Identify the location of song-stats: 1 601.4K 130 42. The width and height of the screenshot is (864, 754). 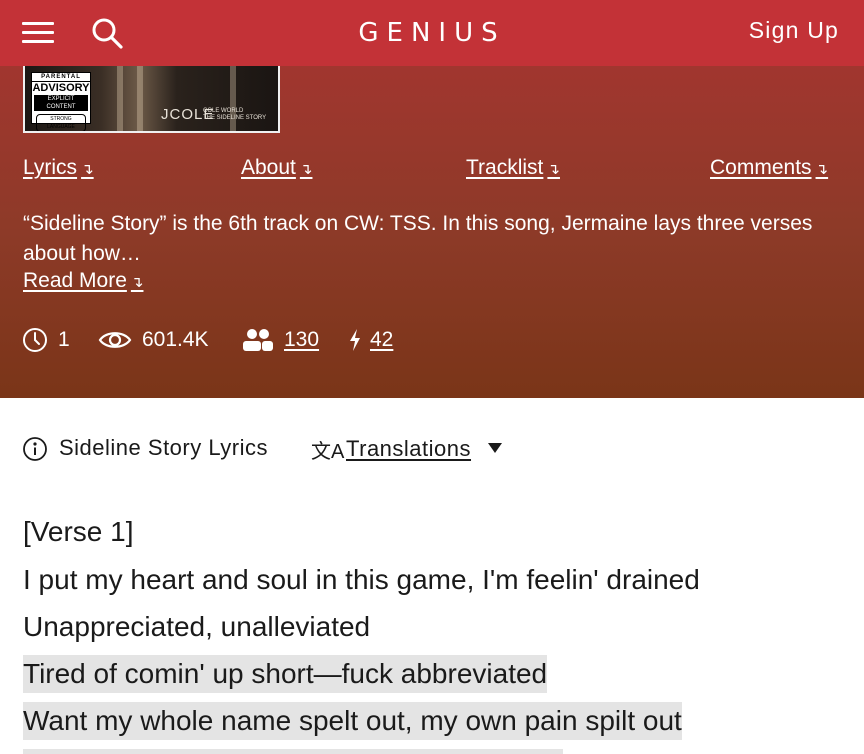
(282, 340).